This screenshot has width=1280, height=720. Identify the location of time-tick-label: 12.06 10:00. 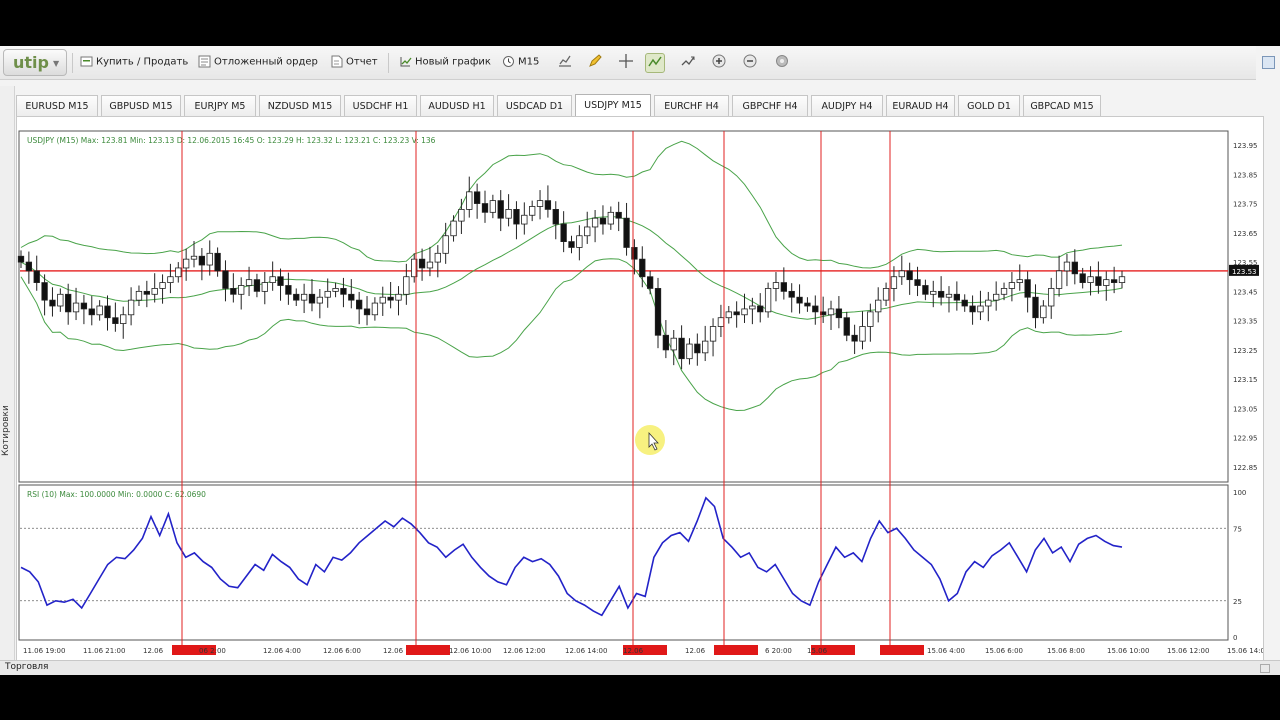
(470, 651).